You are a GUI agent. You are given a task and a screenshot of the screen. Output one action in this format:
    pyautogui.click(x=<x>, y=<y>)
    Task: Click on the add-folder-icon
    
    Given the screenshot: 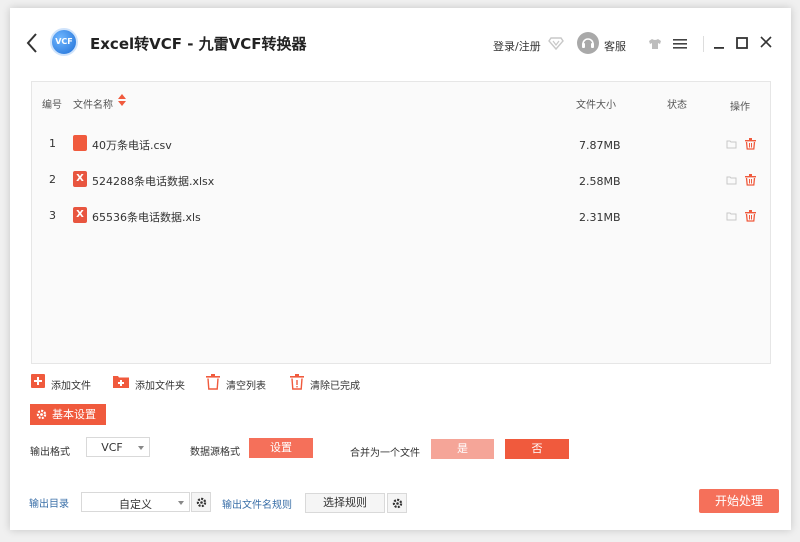 What is the action you would take?
    pyautogui.click(x=121, y=382)
    